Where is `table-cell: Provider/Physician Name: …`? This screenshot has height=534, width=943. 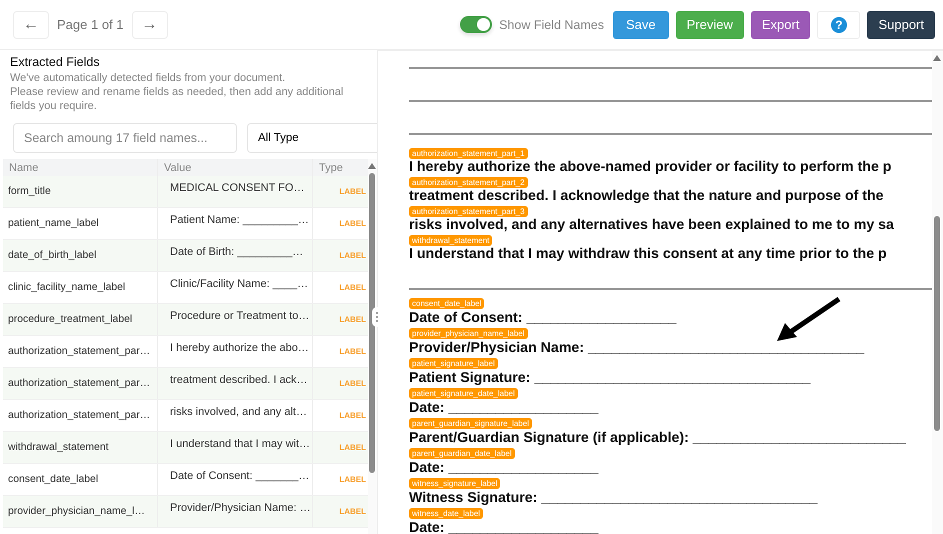
table-cell: Provider/Physician Name: … is located at coordinates (235, 511).